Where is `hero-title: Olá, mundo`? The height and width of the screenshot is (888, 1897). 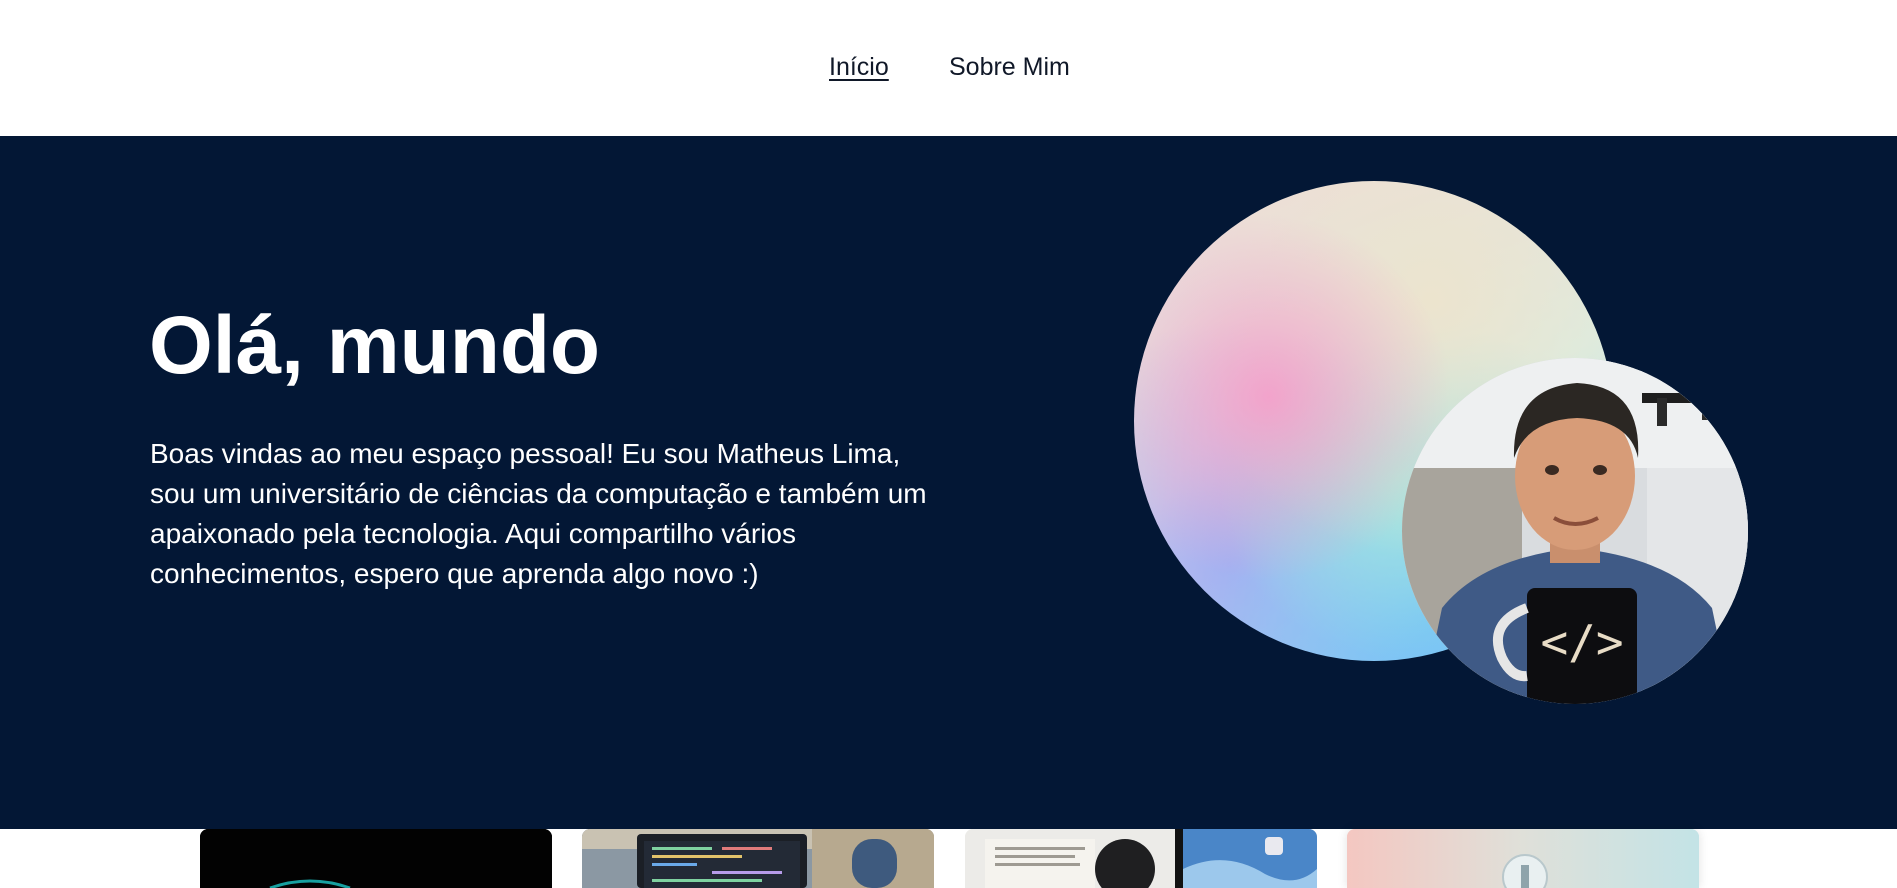
hero-title: Olá, mundo is located at coordinates (374, 345).